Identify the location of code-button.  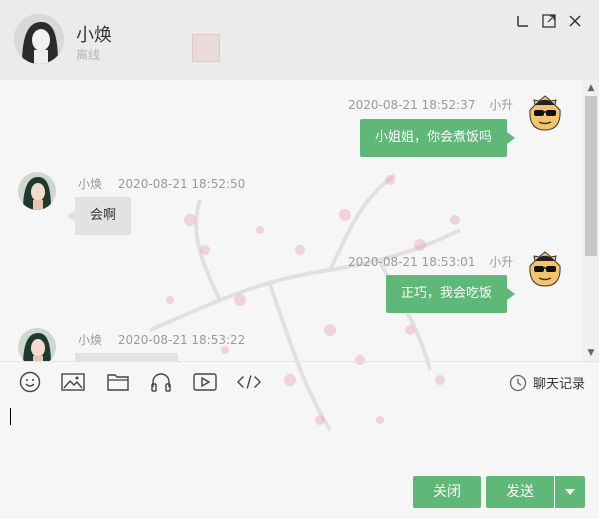
(249, 382).